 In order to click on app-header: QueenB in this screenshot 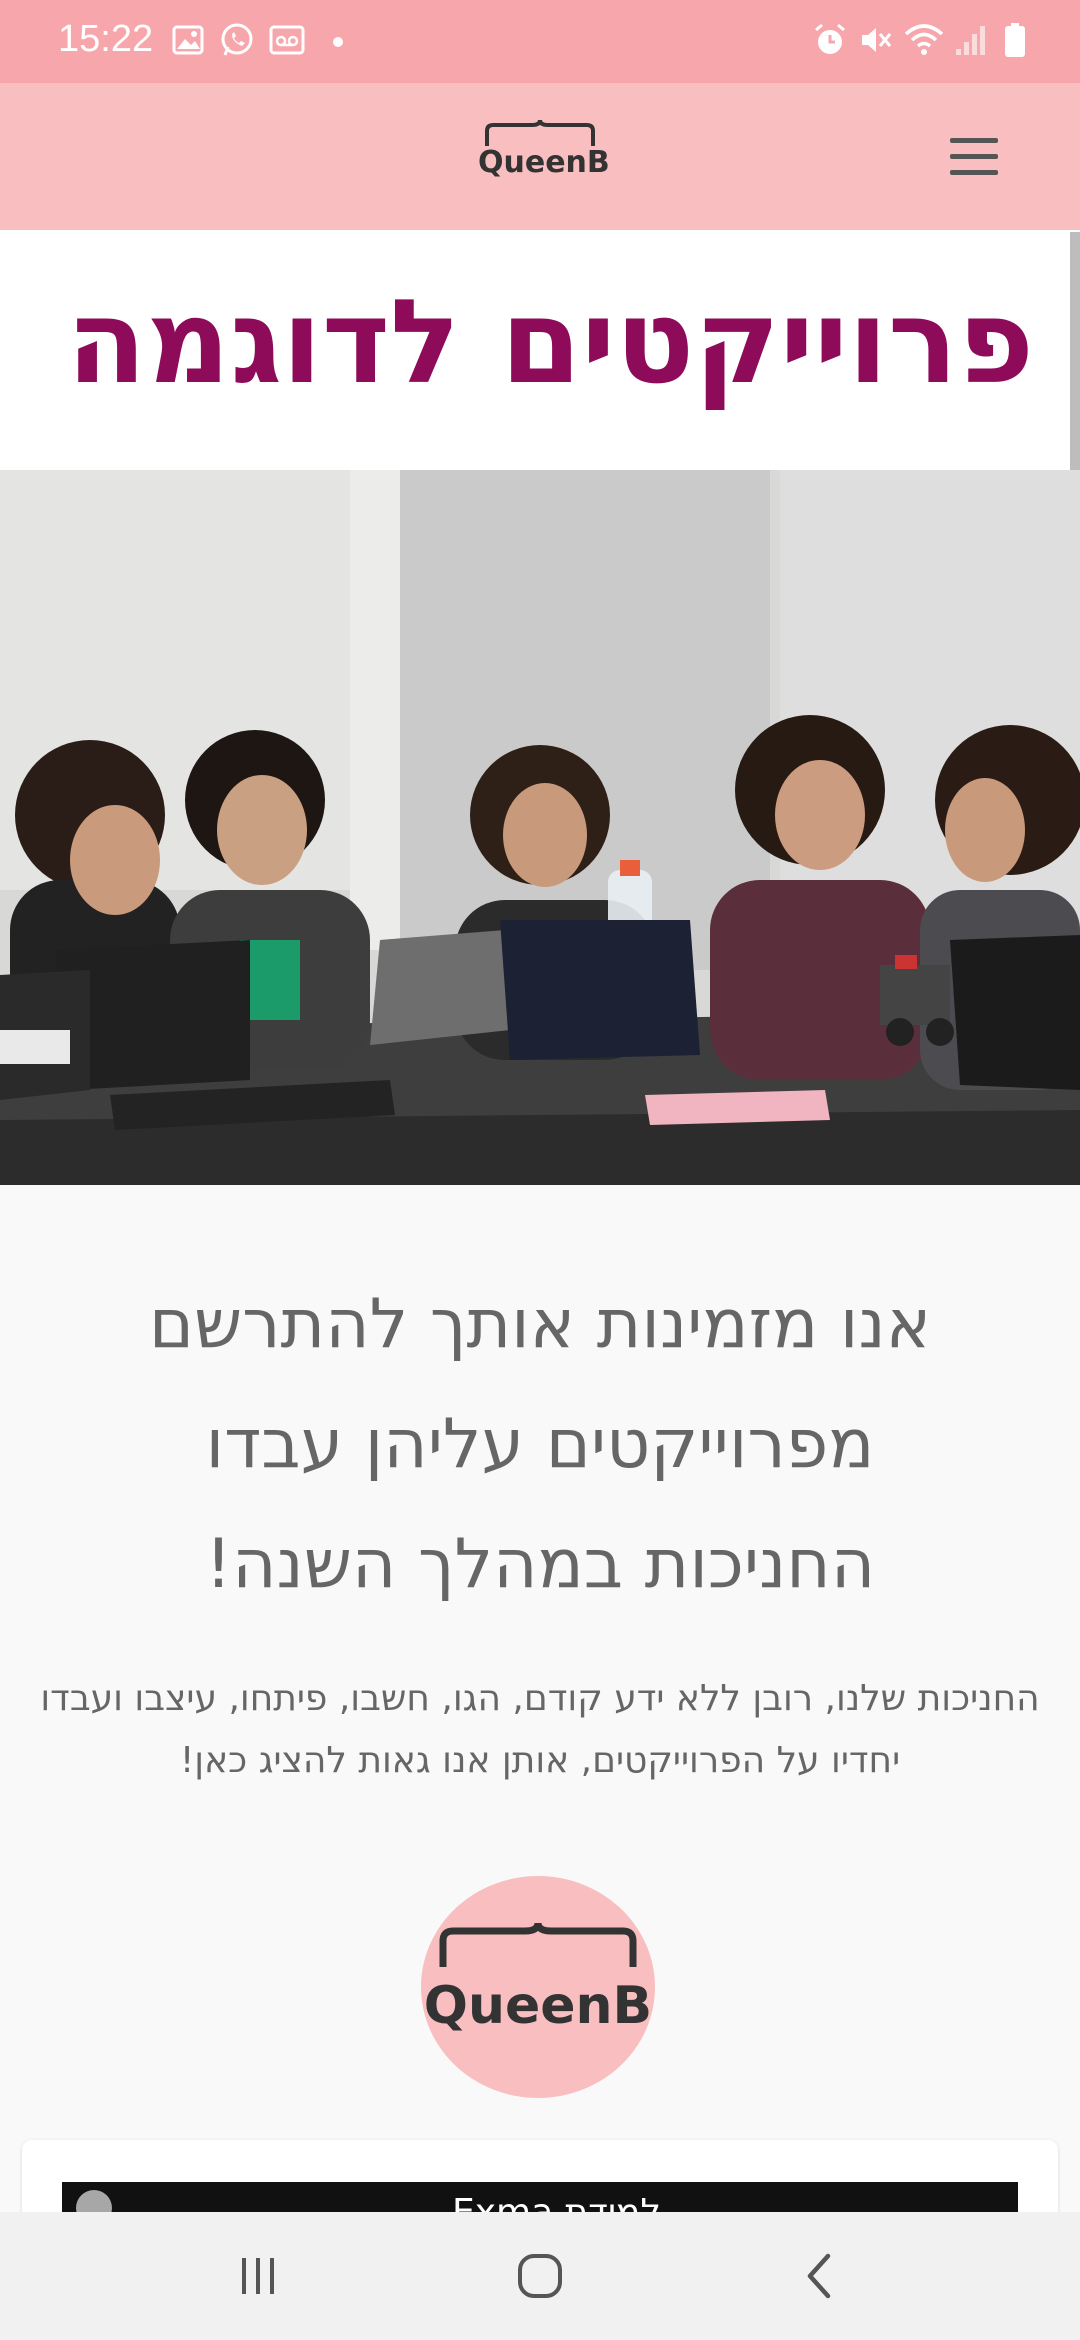, I will do `click(540, 156)`.